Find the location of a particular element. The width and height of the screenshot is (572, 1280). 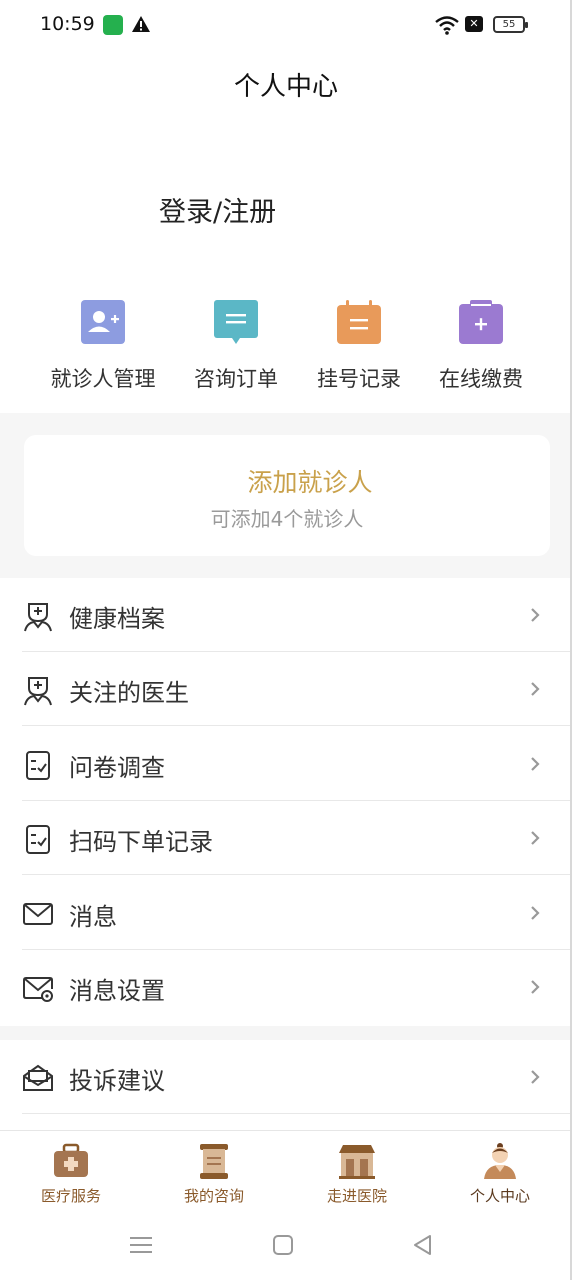

menu-item-survey: 问卷调查 is located at coordinates (286, 764).